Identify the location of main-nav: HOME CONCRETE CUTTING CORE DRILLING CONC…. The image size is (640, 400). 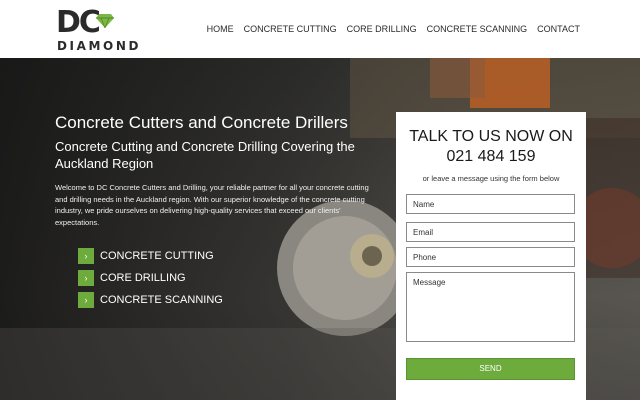
(393, 29).